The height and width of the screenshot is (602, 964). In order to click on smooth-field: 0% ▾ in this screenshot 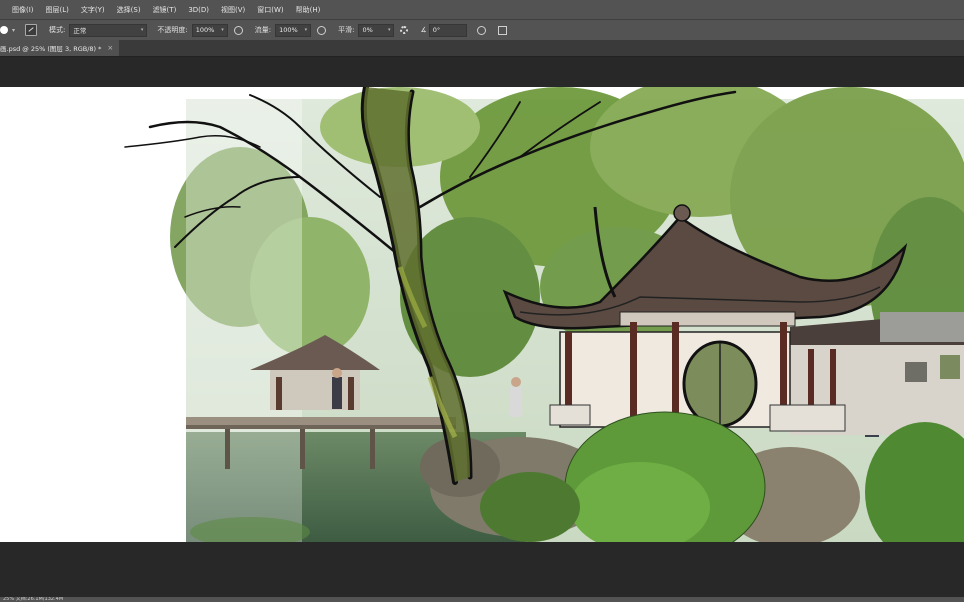, I will do `click(376, 30)`.